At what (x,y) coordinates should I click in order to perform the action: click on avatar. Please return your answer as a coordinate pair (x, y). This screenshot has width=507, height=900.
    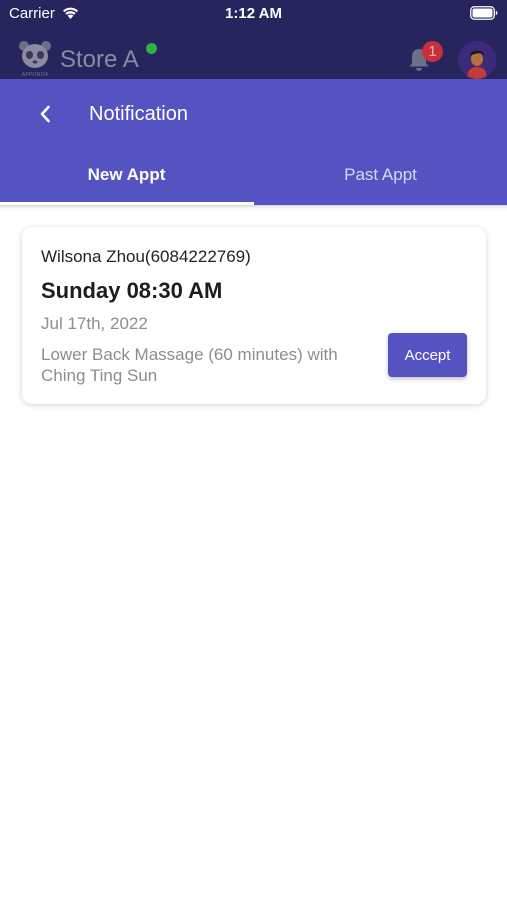
    Looking at the image, I should click on (477, 60).